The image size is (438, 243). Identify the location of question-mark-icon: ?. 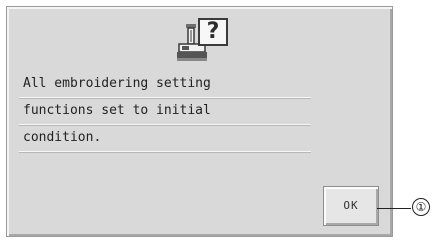
(213, 32).